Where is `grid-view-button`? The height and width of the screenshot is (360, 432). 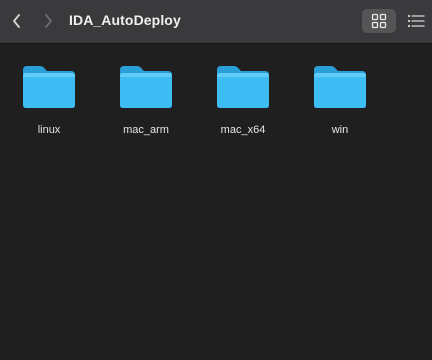 grid-view-button is located at coordinates (379, 21).